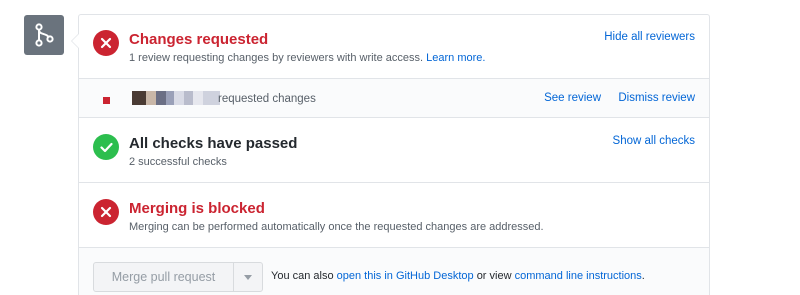 This screenshot has width=800, height=295. What do you see at coordinates (106, 100) in the screenshot?
I see `changes-requested-marker` at bounding box center [106, 100].